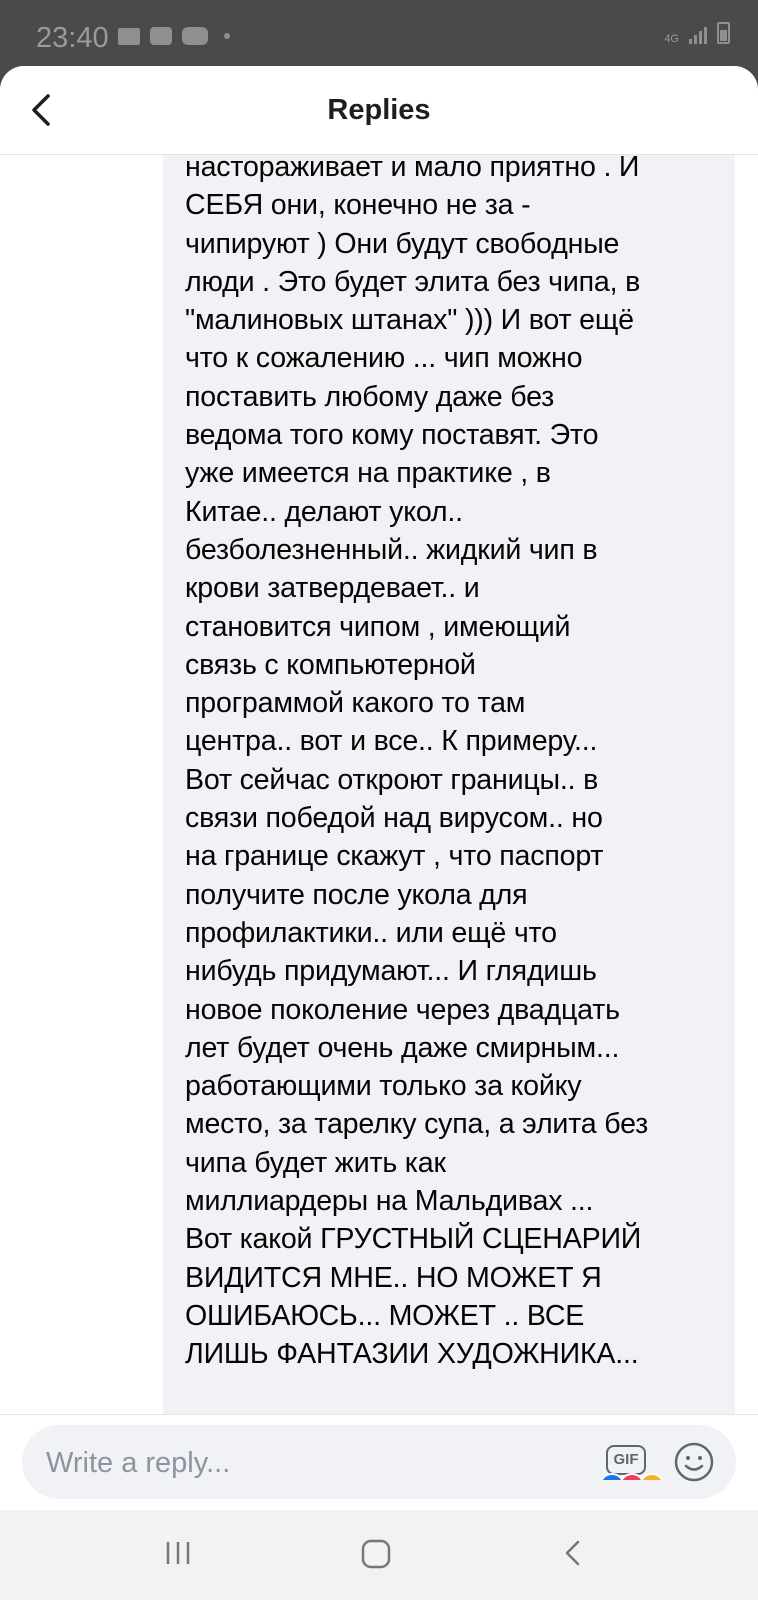 The height and width of the screenshot is (1600, 758). I want to click on reply-composer: Write a reply... GIF, so click(379, 1462).